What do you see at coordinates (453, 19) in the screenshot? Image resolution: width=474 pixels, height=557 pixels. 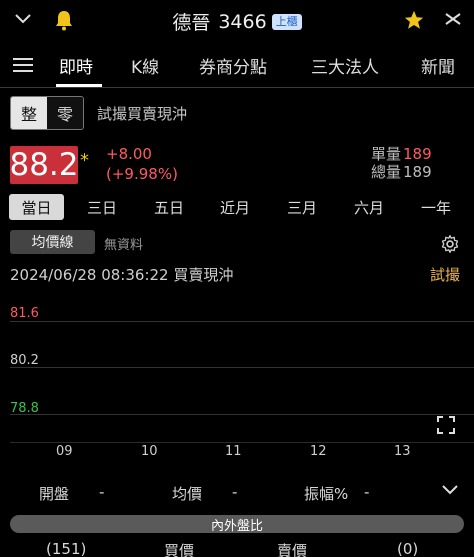 I see `close-icon` at bounding box center [453, 19].